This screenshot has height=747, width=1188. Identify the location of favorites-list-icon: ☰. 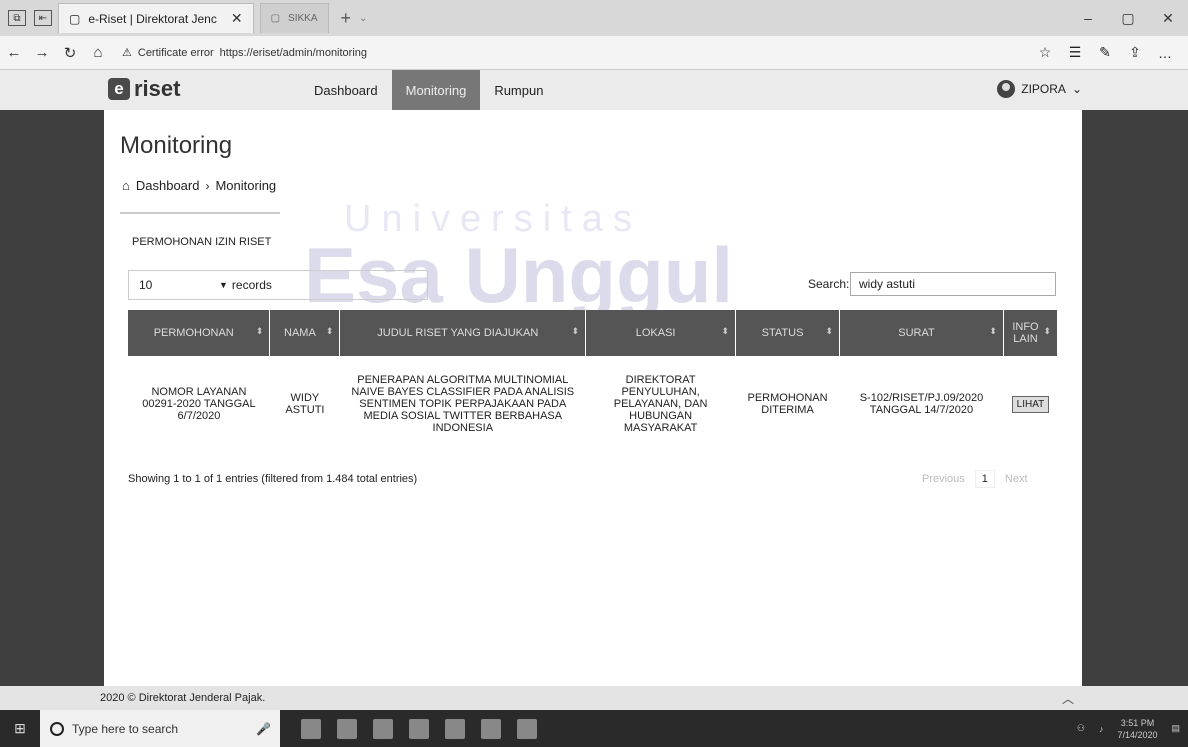
(1075, 52).